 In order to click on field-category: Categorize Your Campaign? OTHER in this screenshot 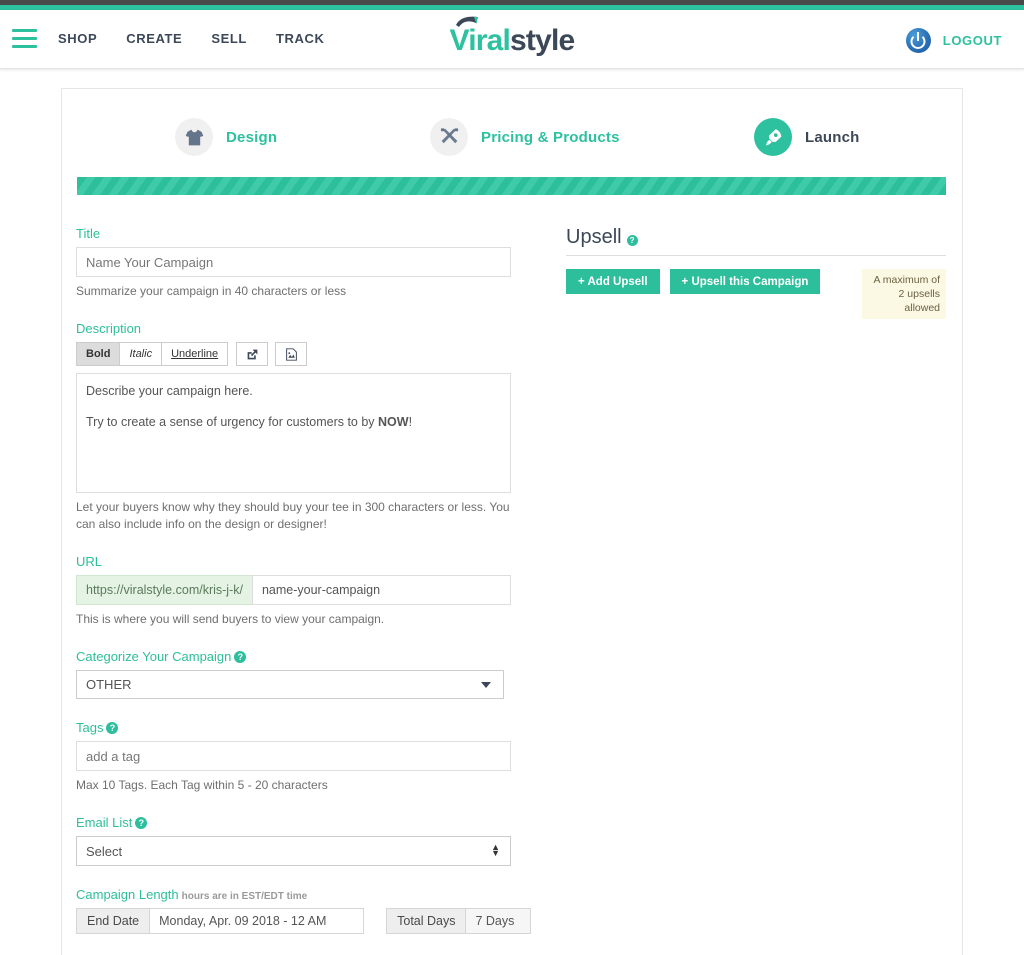, I will do `click(308, 674)`.